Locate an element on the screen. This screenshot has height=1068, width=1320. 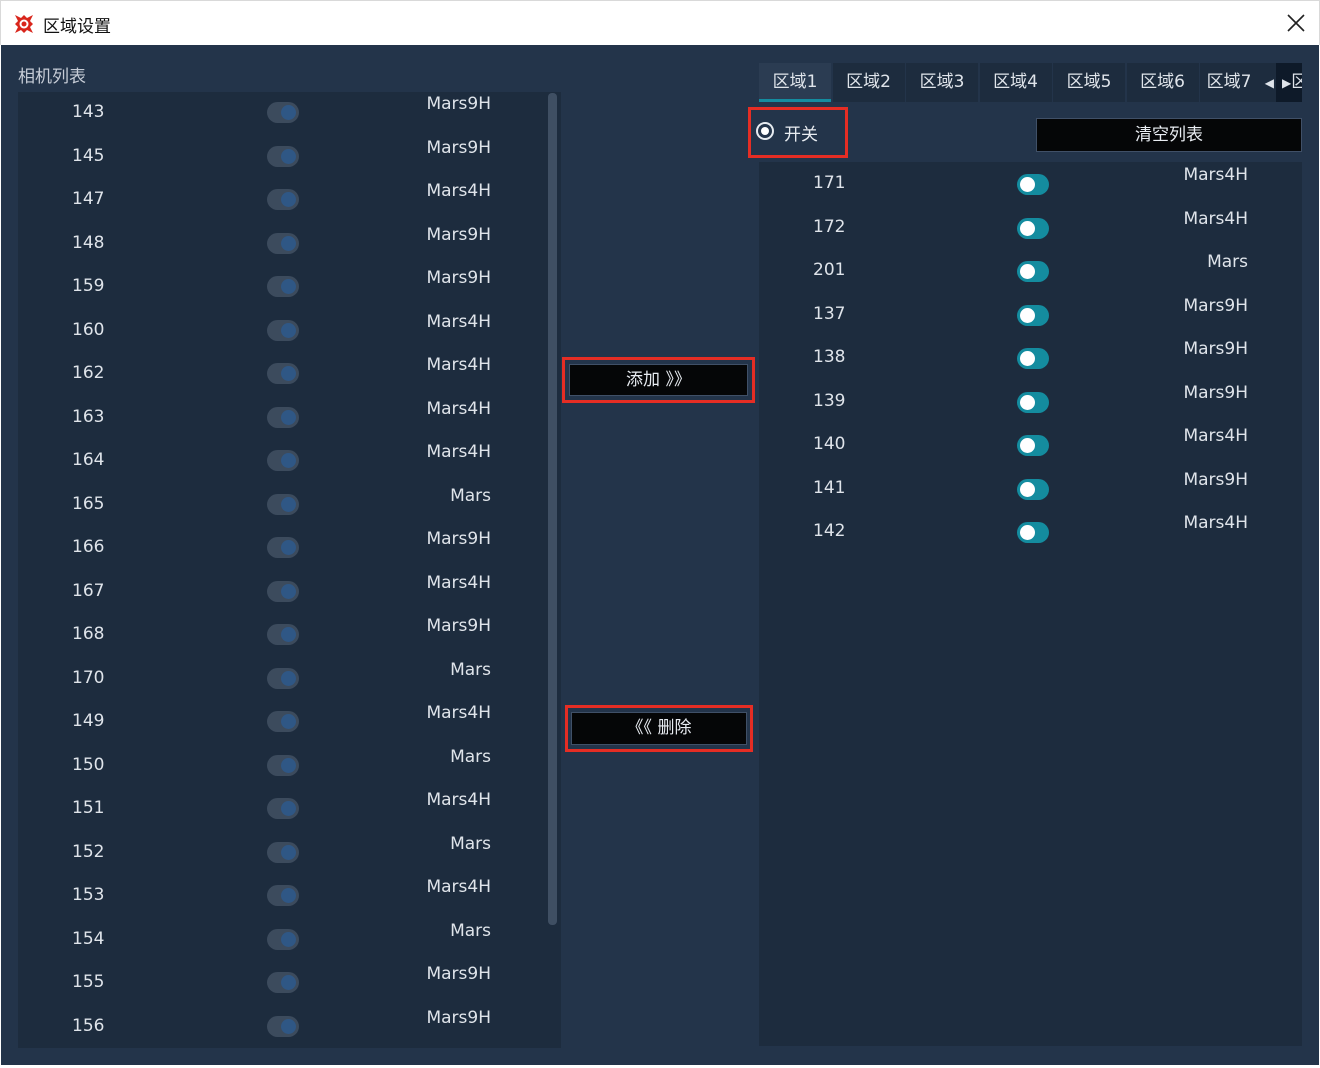
camera-row: 171 Mars4H is located at coordinates (1030, 183).